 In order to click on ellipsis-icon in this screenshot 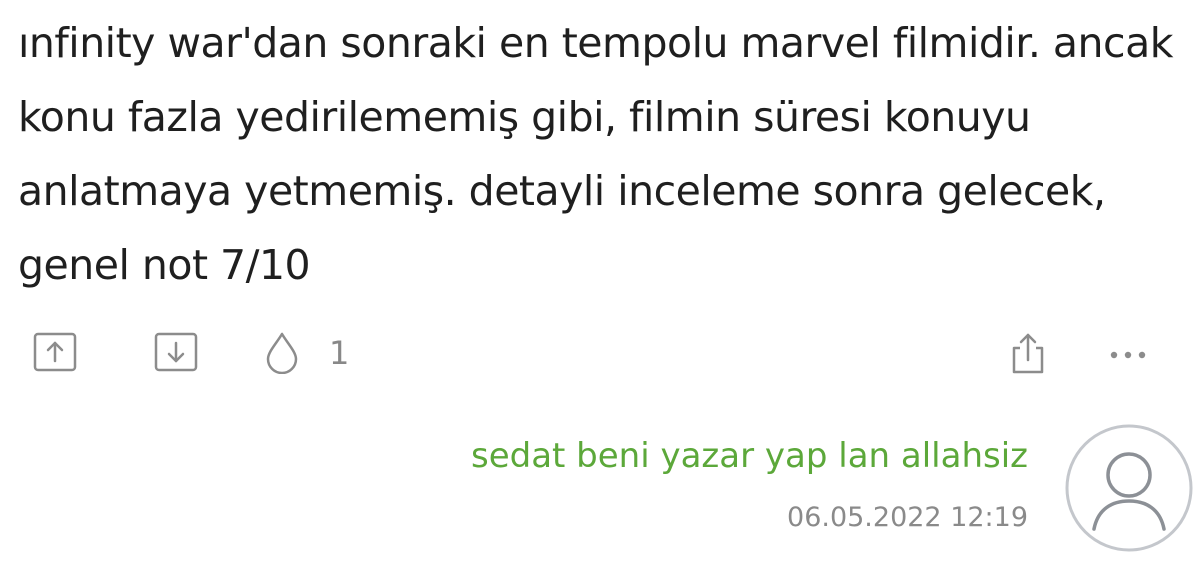, I will do `click(1128, 355)`.